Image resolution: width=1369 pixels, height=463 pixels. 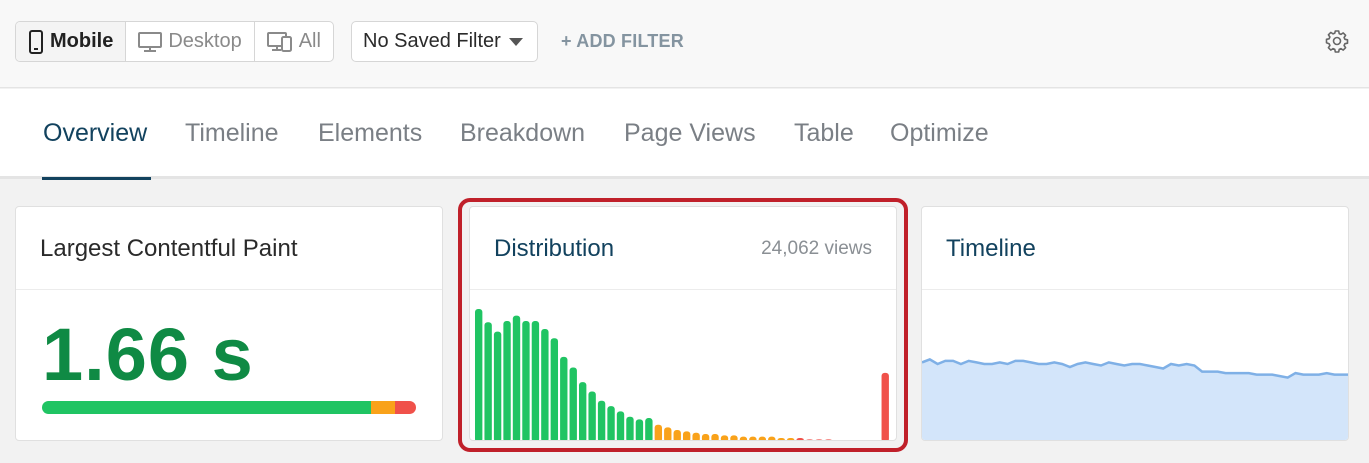 I want to click on tab-overview: Overview, so click(x=95, y=133).